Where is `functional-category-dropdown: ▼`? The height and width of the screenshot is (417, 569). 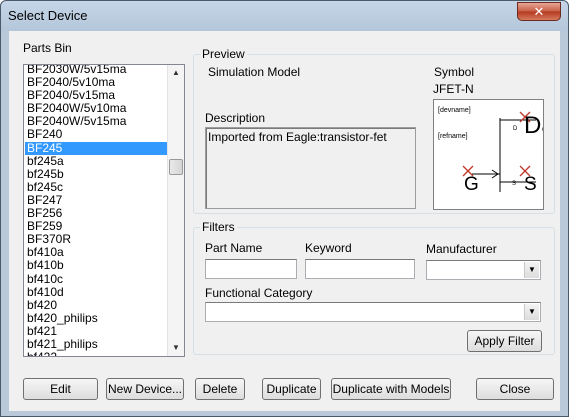
functional-category-dropdown: ▼ is located at coordinates (373, 312).